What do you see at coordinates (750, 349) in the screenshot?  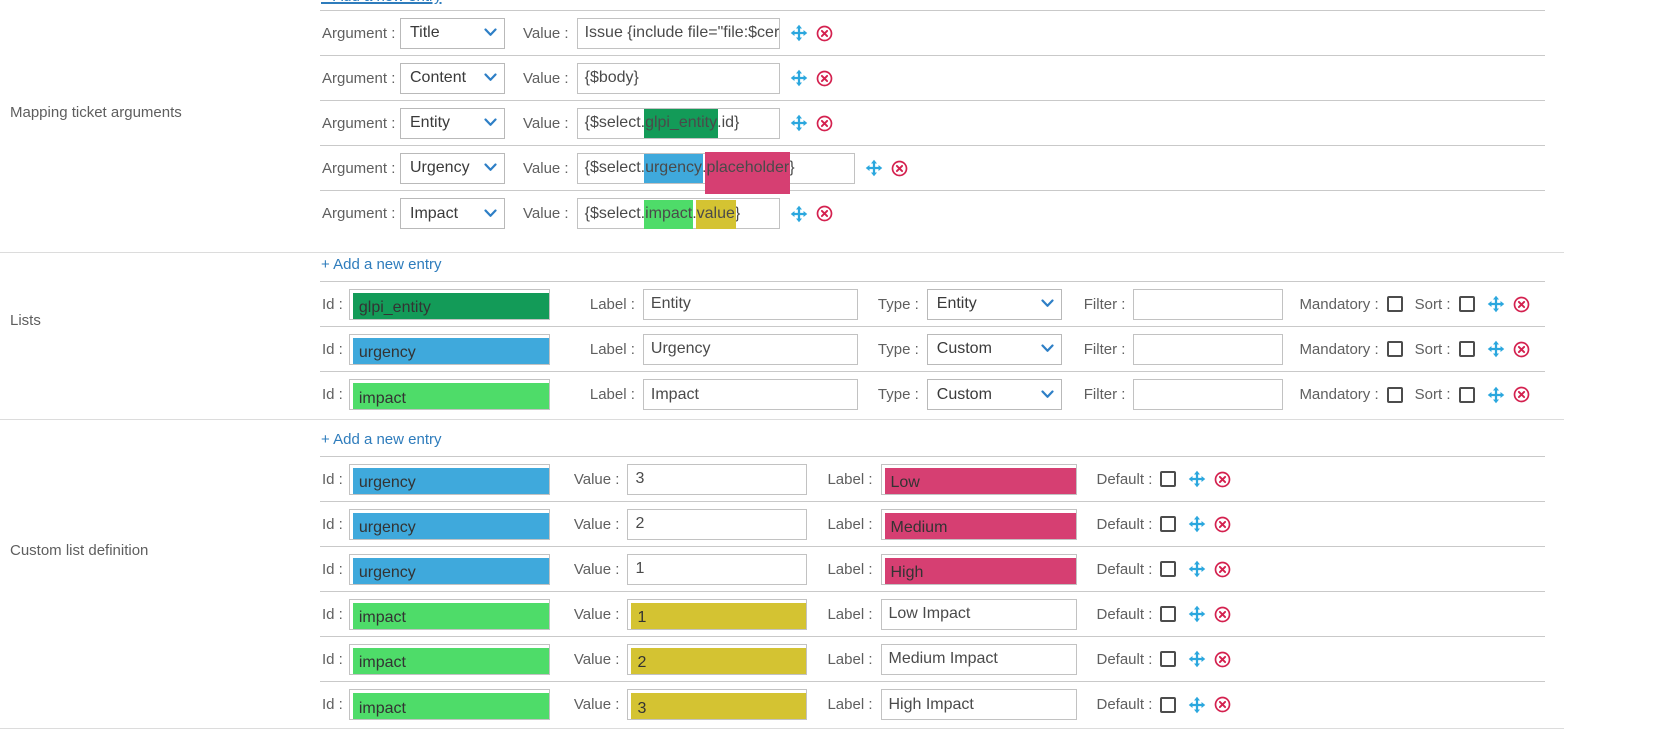 I see `label-input: Urgency` at bounding box center [750, 349].